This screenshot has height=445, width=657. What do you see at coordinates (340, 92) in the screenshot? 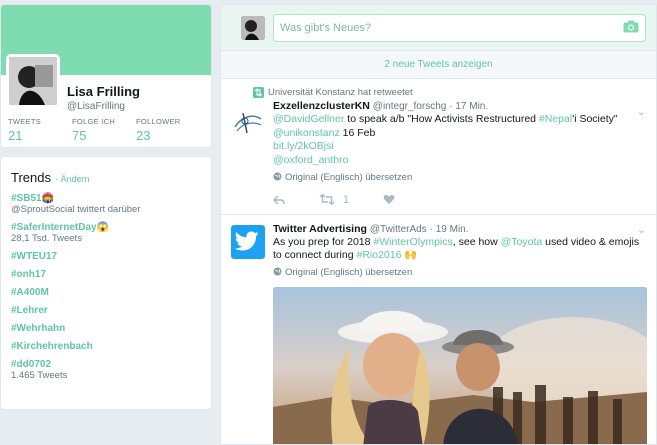
I see `retweet-text: Universität Konstanz hat retweetet` at bounding box center [340, 92].